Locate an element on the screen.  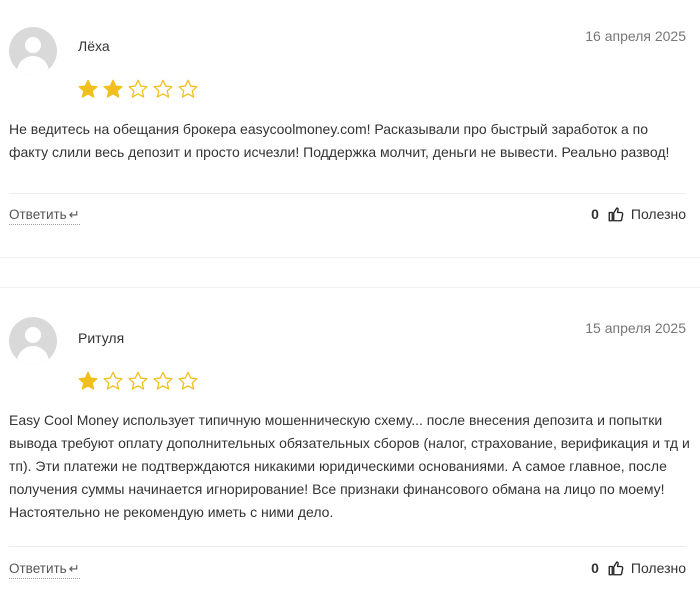
review-author: Лёха is located at coordinates (94, 46).